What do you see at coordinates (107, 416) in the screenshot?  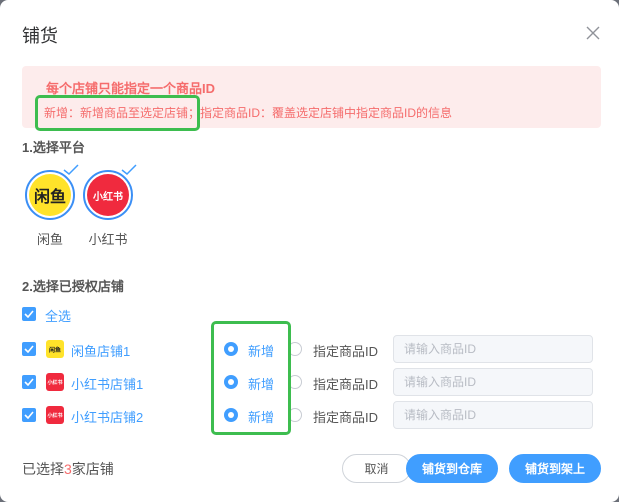 I see `shop-name: 小红书店铺2` at bounding box center [107, 416].